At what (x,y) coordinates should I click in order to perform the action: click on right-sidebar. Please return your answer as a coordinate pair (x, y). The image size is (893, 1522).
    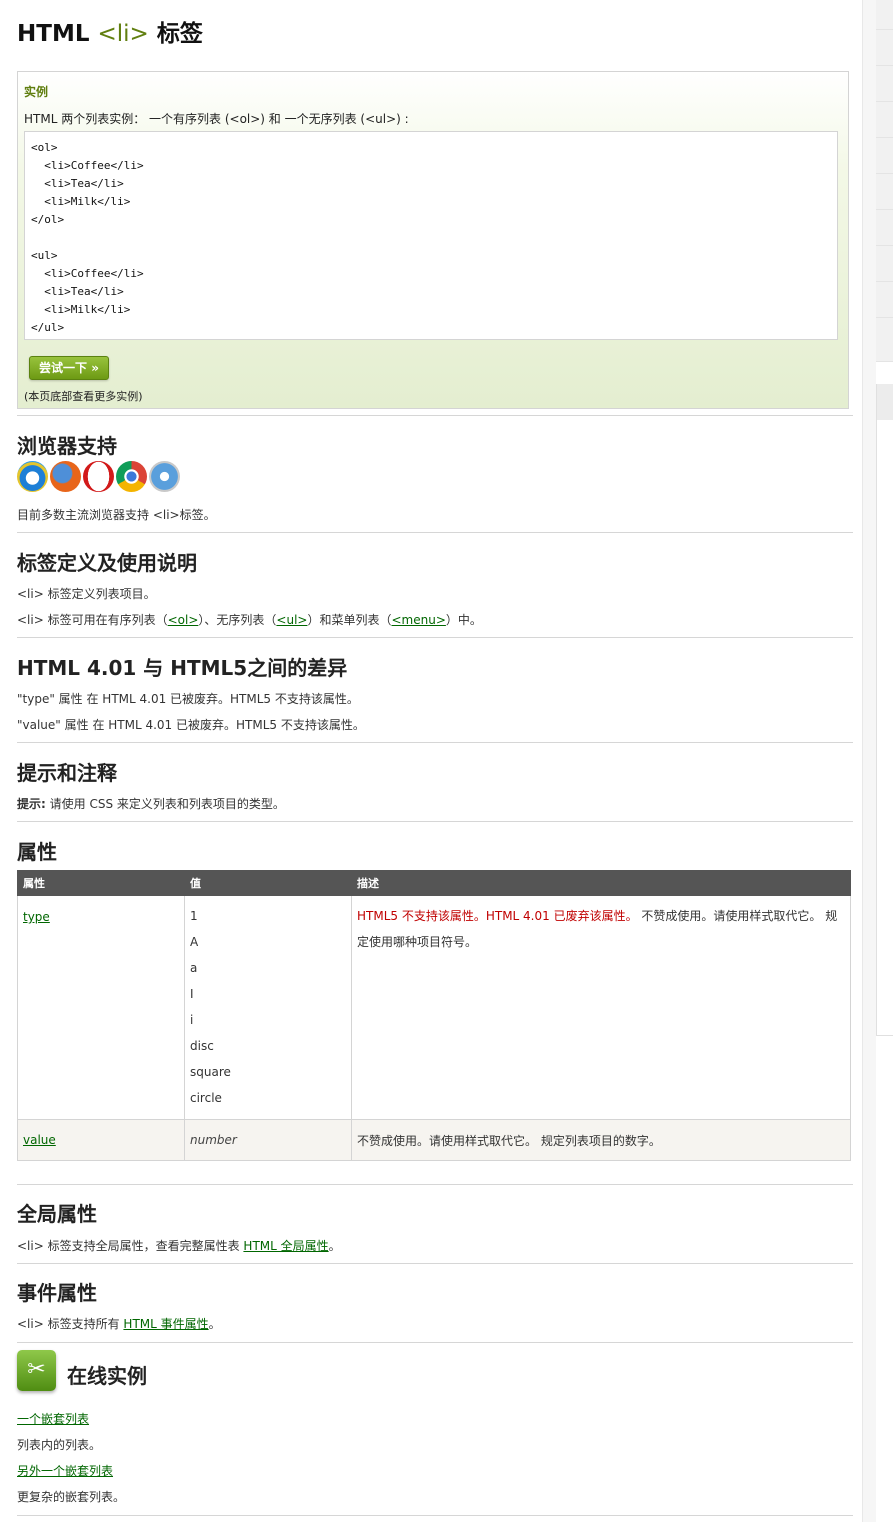
    Looking at the image, I should click on (884, 761).